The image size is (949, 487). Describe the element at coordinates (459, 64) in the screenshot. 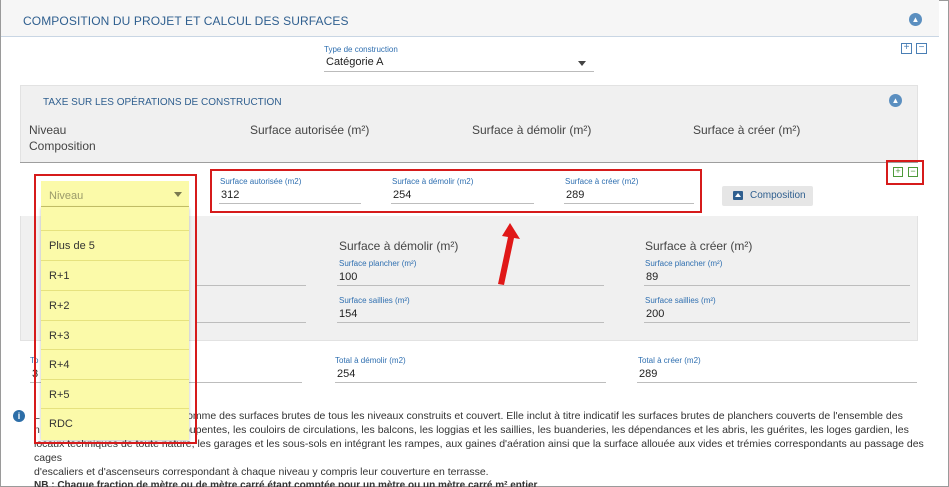

I see `construction-type-select: Catégorie A` at that location.